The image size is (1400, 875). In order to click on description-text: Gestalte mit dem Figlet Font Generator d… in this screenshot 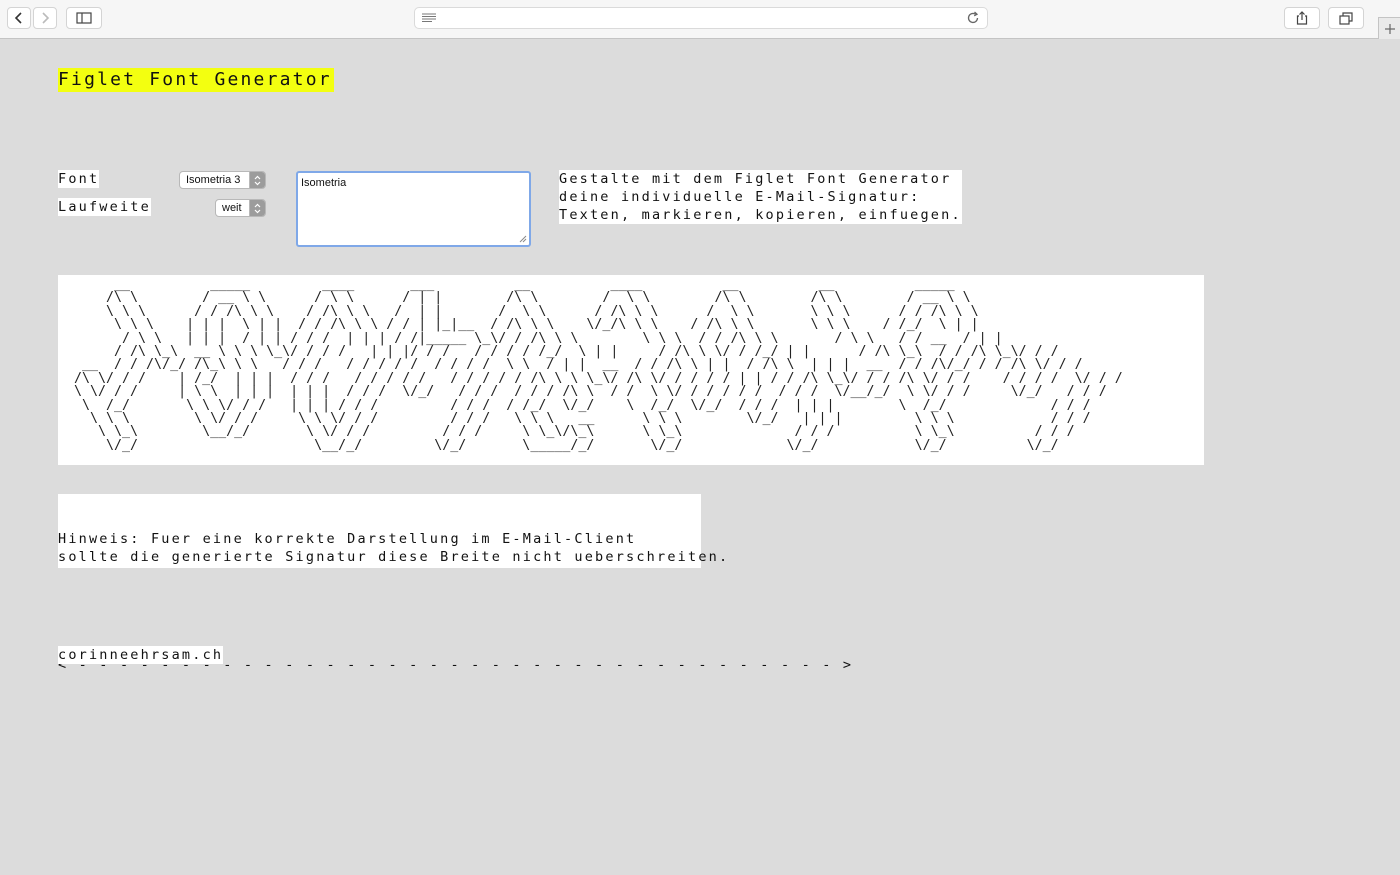, I will do `click(760, 197)`.